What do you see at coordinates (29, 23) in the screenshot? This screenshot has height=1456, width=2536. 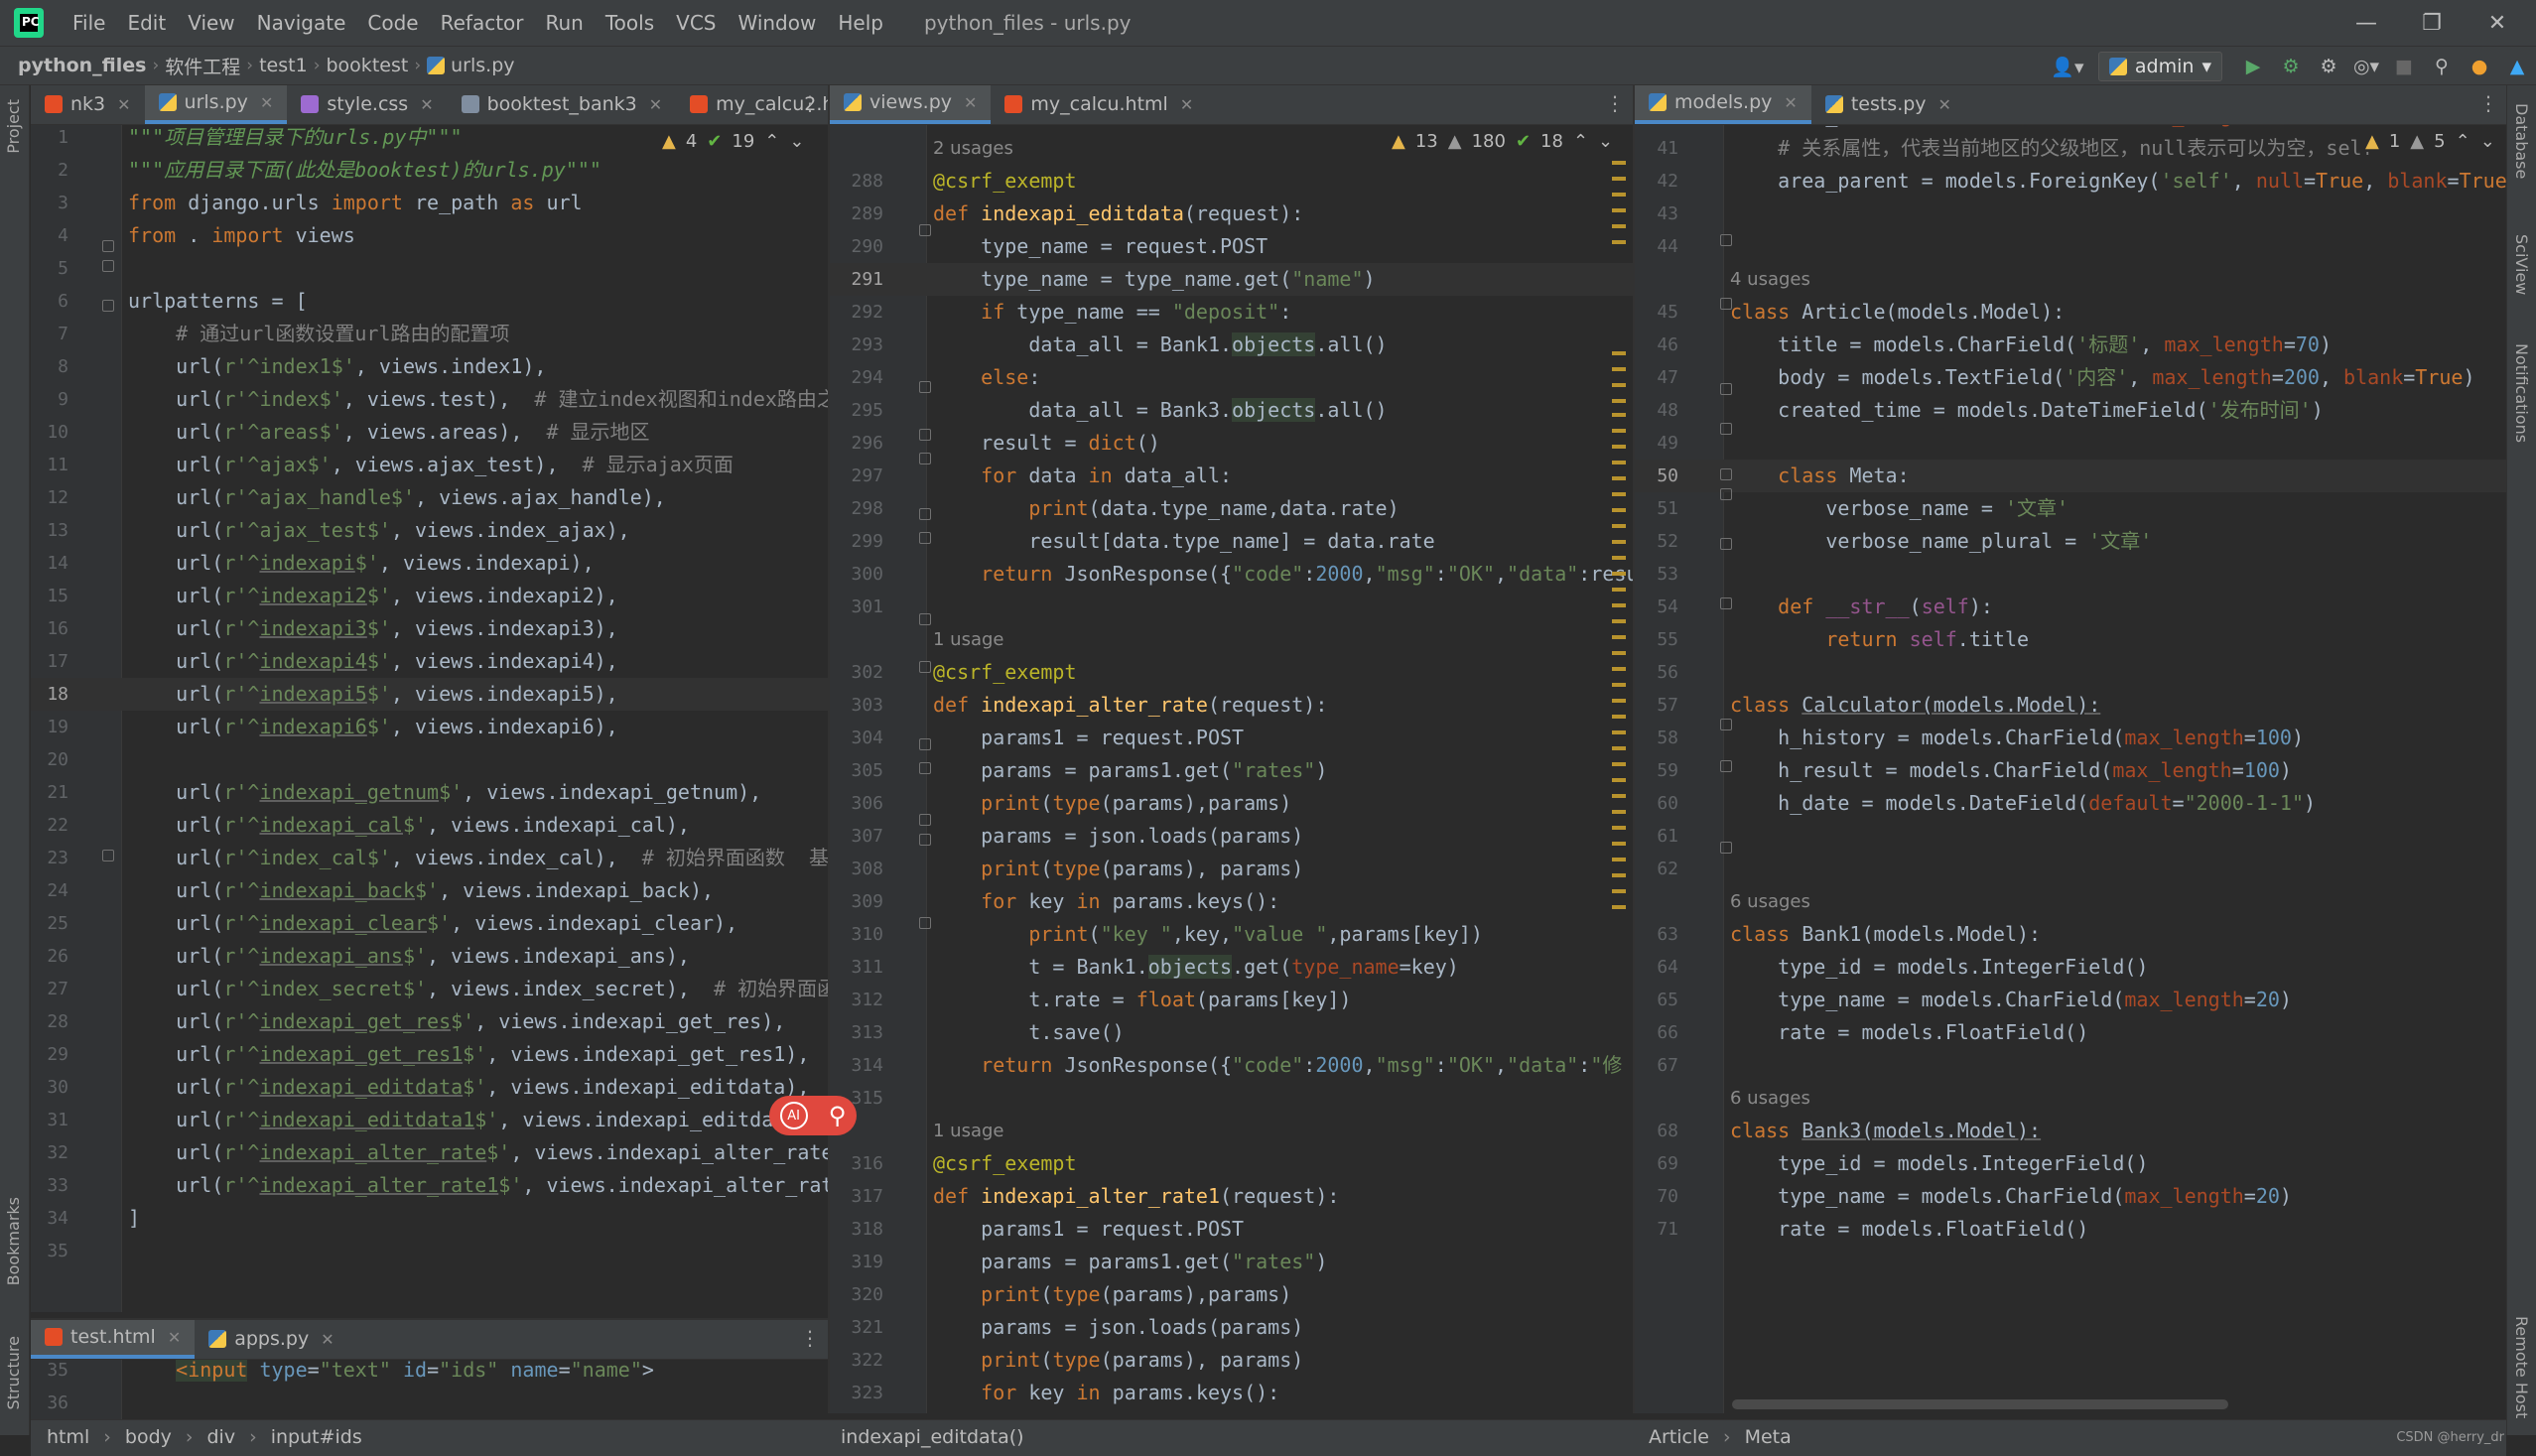 I see `pycharm-logo-icon: PC` at bounding box center [29, 23].